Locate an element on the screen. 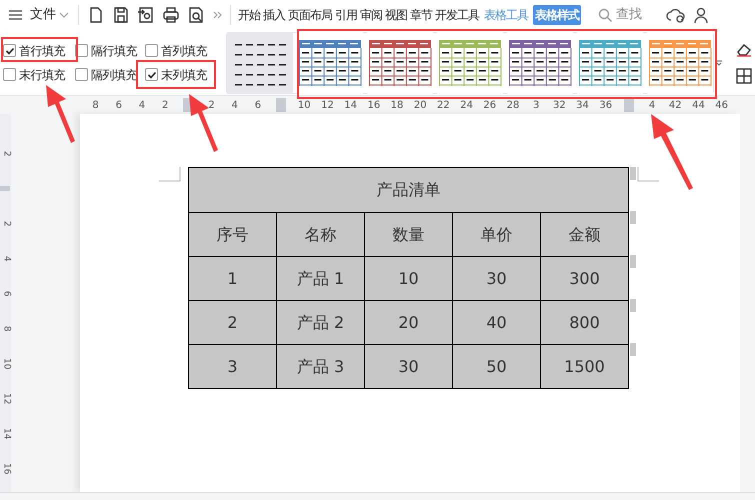 Image resolution: width=755 pixels, height=500 pixels. ribbon-tab: 引用 is located at coordinates (346, 15).